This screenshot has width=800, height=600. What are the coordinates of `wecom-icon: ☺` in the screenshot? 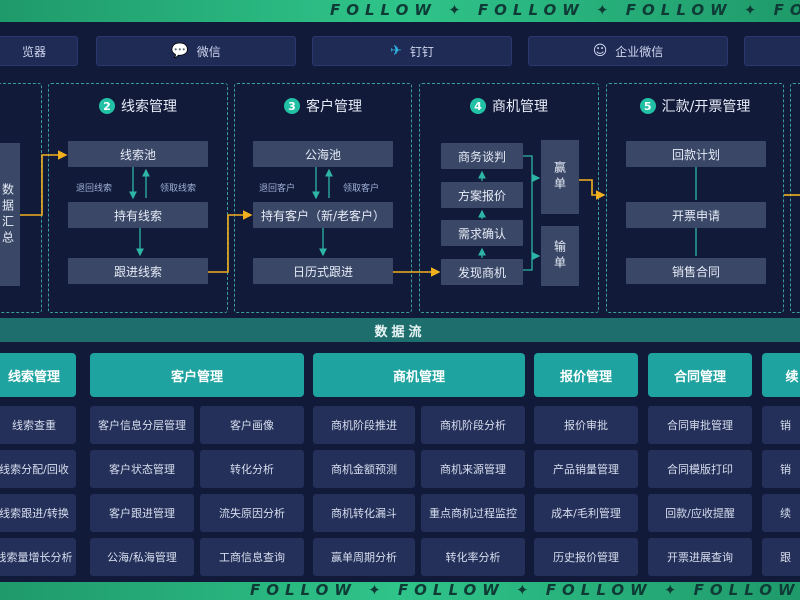 It's located at (600, 51).